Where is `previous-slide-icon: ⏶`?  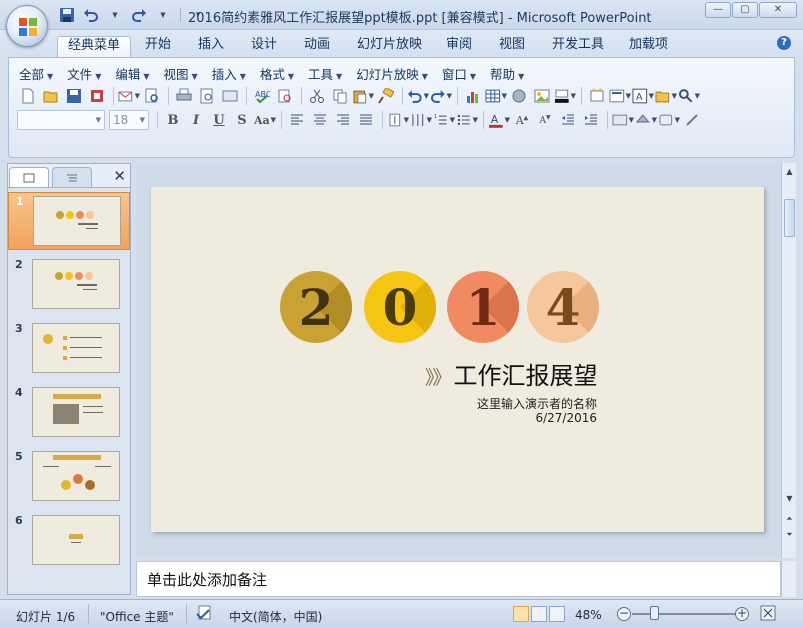
previous-slide-icon: ⏶ is located at coordinates (789, 518).